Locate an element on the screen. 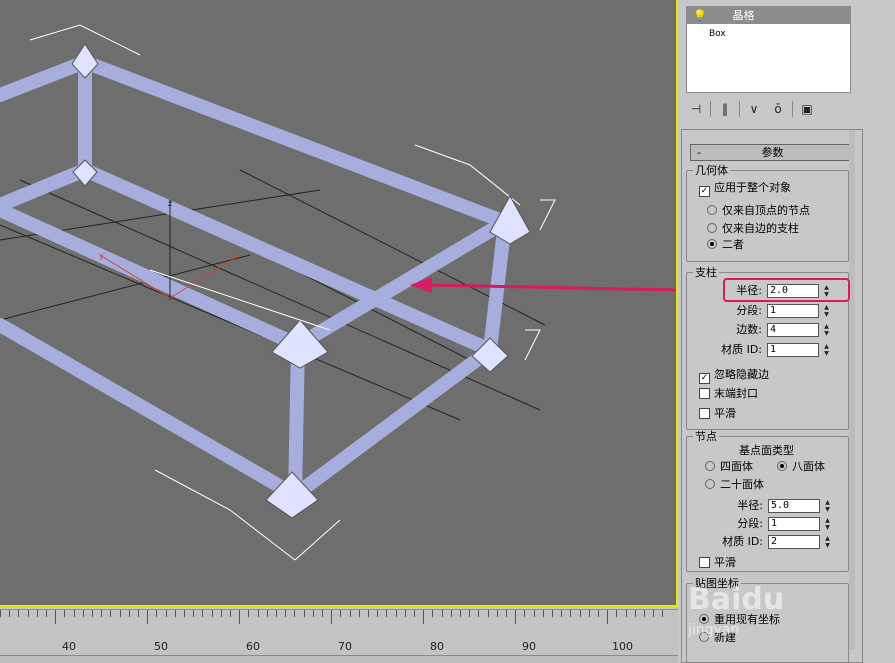 The image size is (895, 663). strut-segments-spinner: ▲ ▼ is located at coordinates (826, 311).